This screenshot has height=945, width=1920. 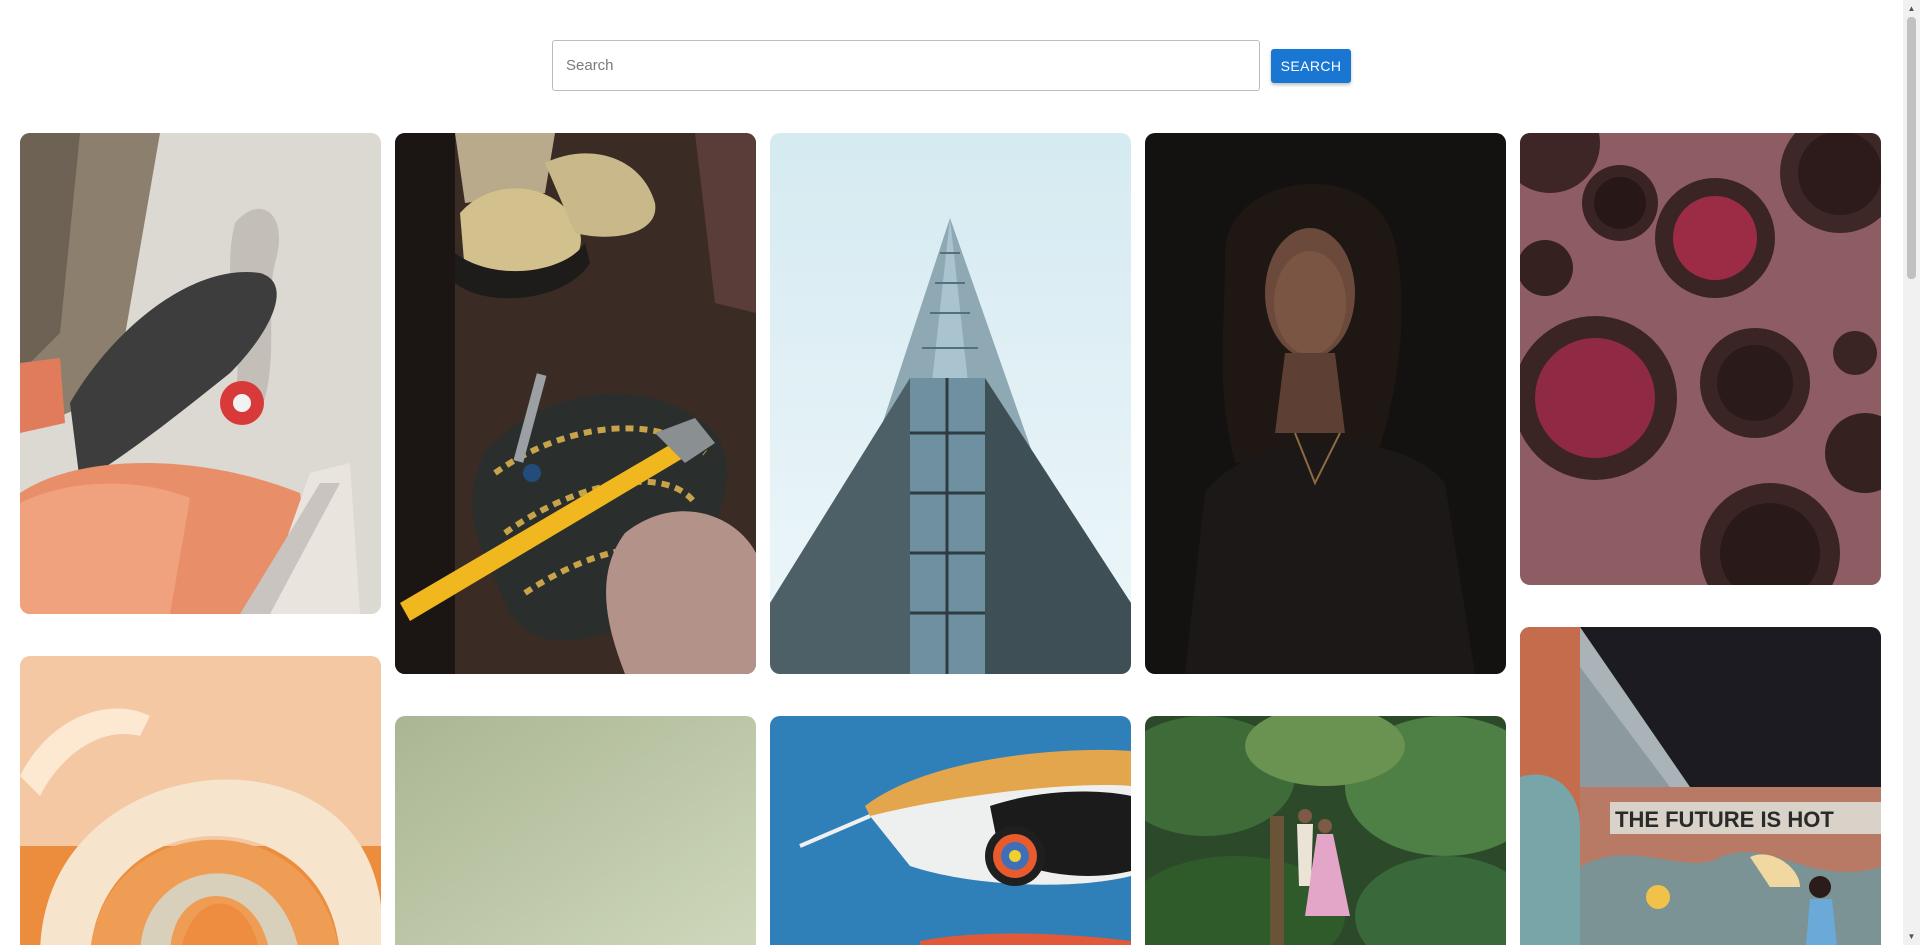 What do you see at coordinates (950, 403) in the screenshot?
I see `skyscraper-photo` at bounding box center [950, 403].